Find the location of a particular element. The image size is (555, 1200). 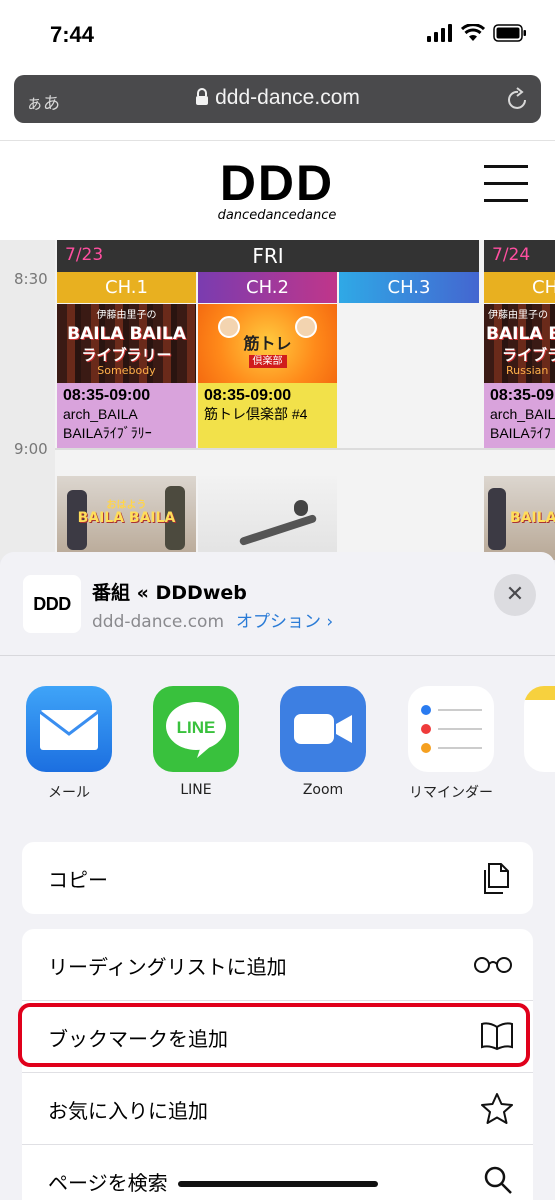

program-thumbnail: おはよう BAILA BAILA is located at coordinates (126, 518).